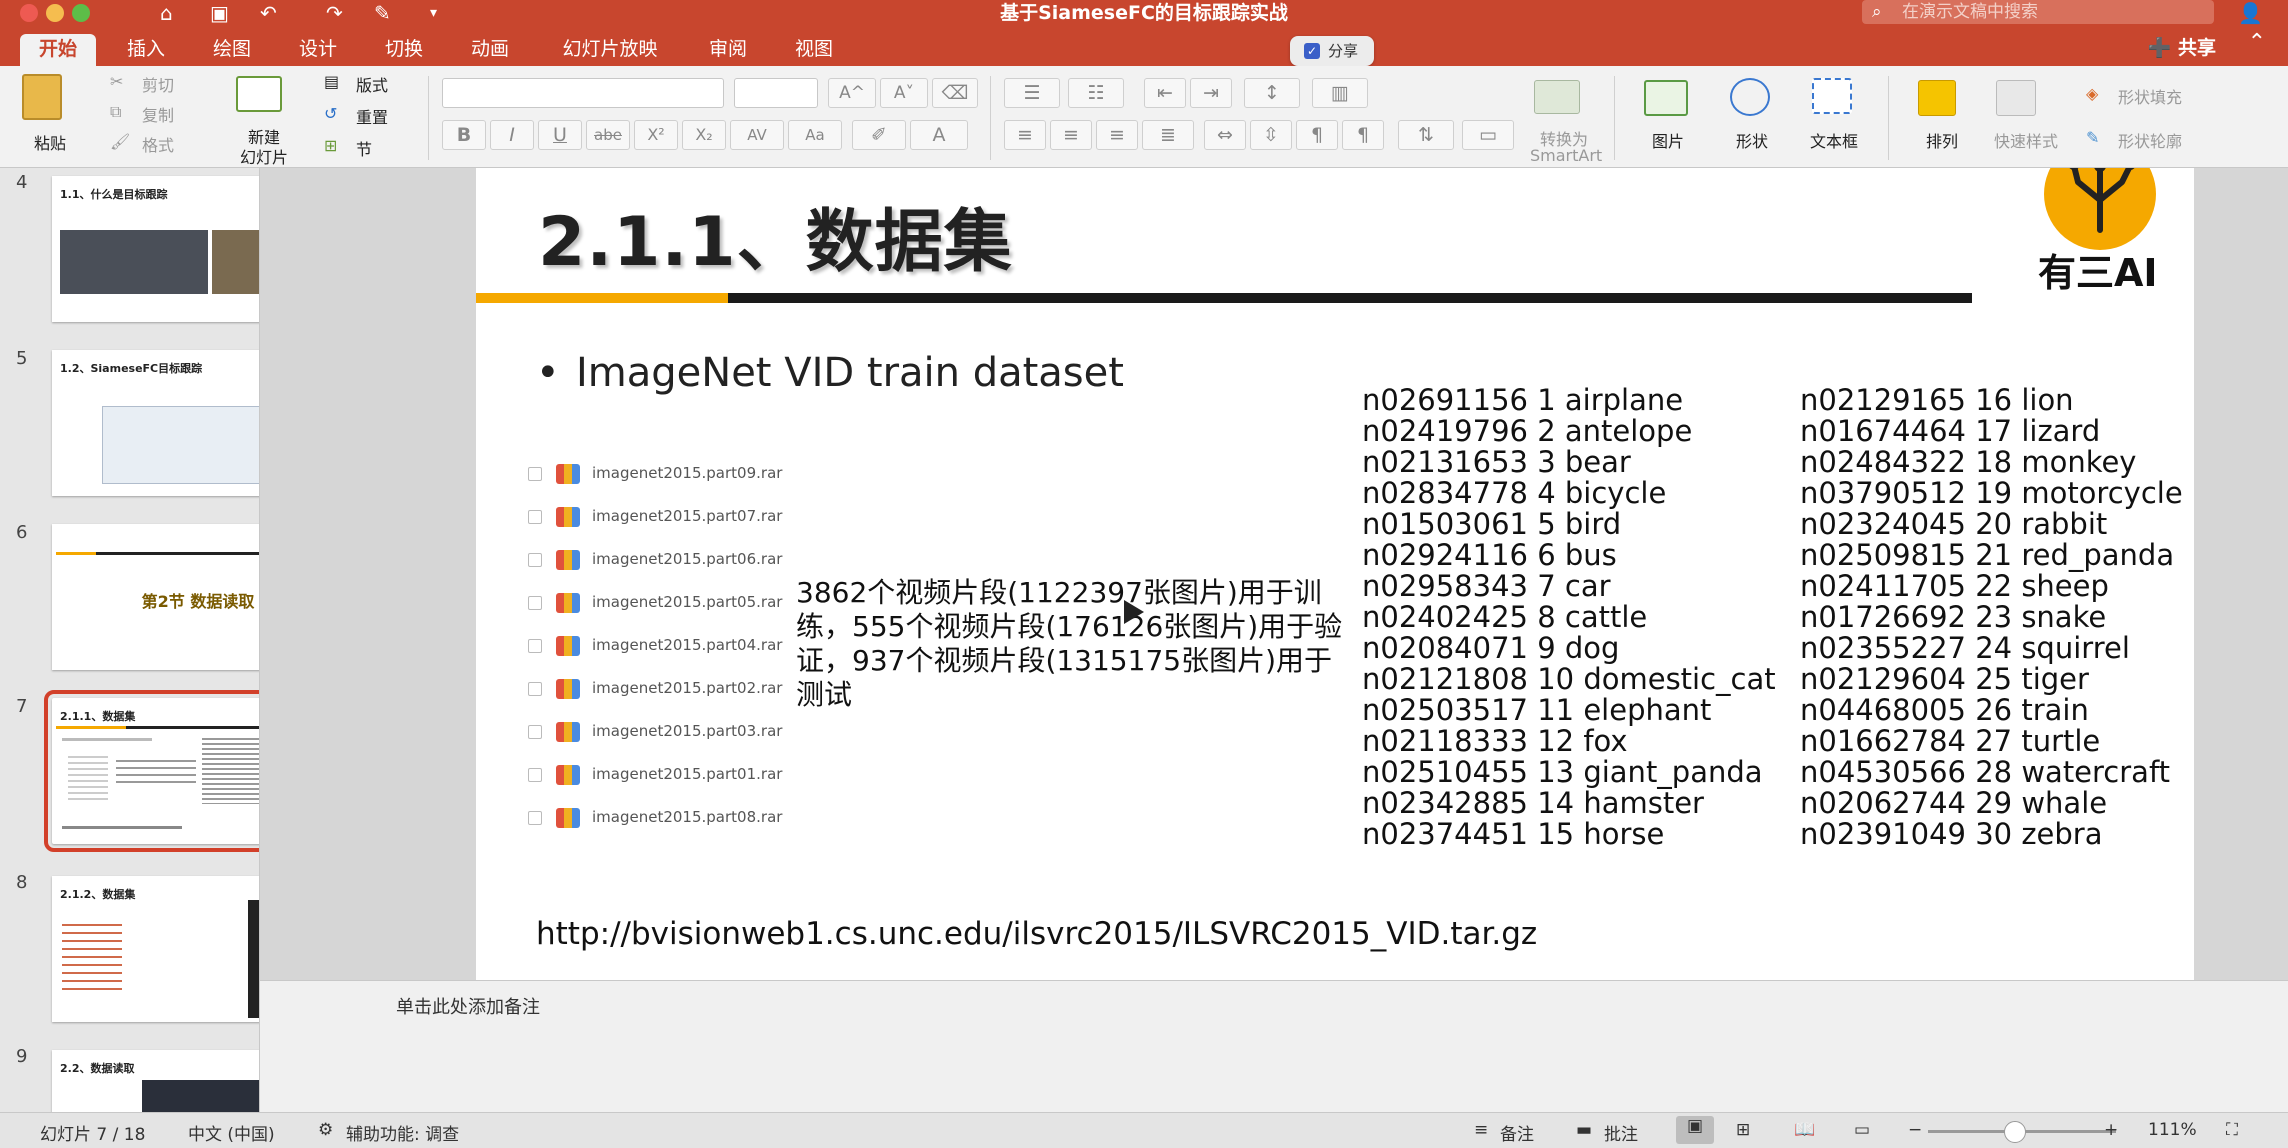 This screenshot has width=2288, height=1148. Describe the element at coordinates (1666, 98) in the screenshot. I see `picture-icon` at that location.